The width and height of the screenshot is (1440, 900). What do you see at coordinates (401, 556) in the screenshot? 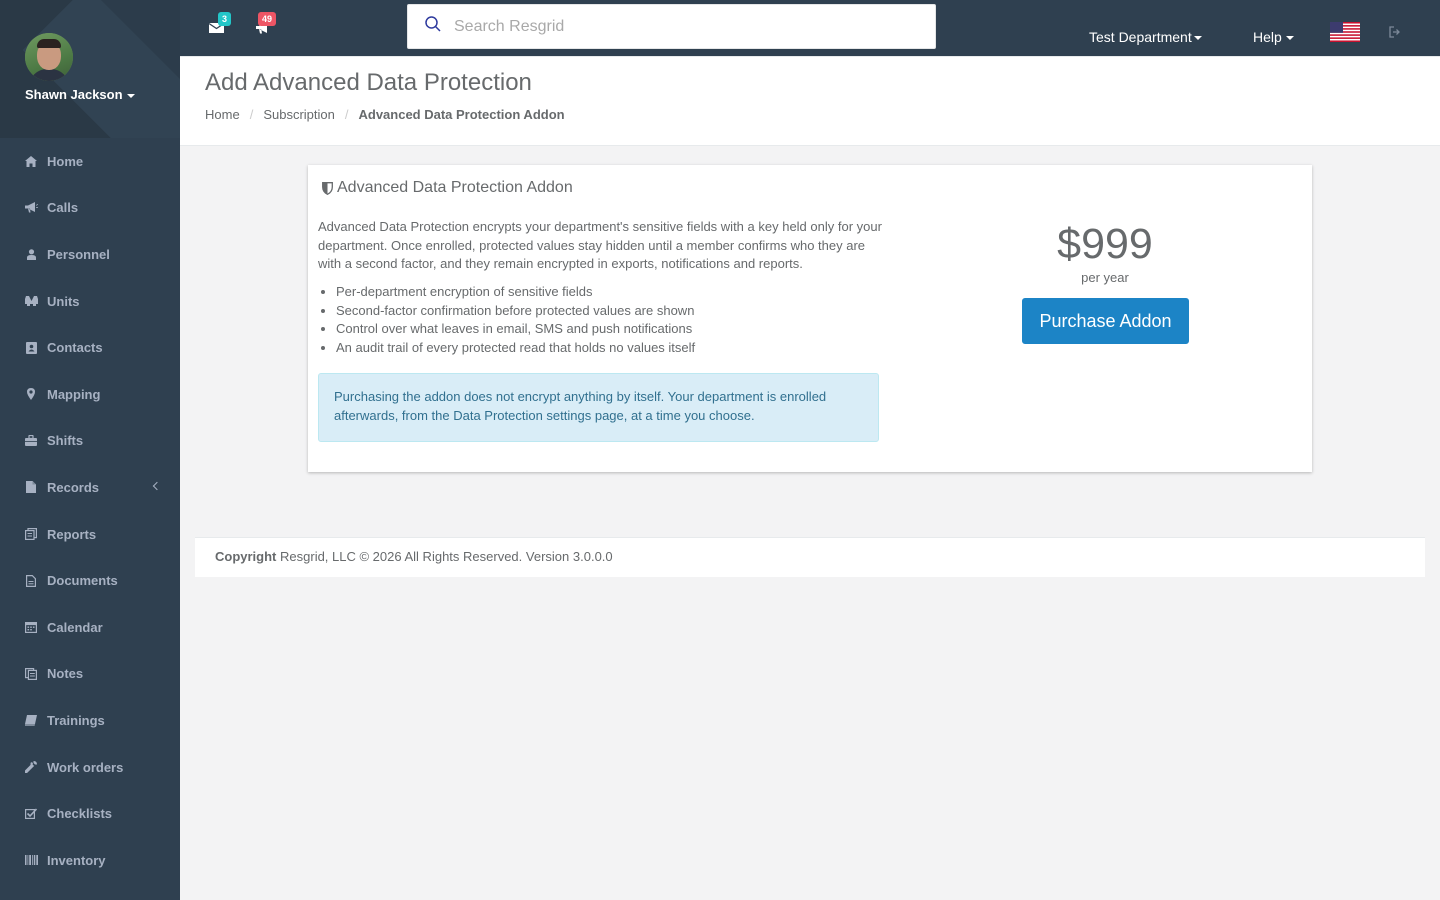
I see `copyright-text: Resgrid, LLC © 2026 All Rights Reserved.` at bounding box center [401, 556].